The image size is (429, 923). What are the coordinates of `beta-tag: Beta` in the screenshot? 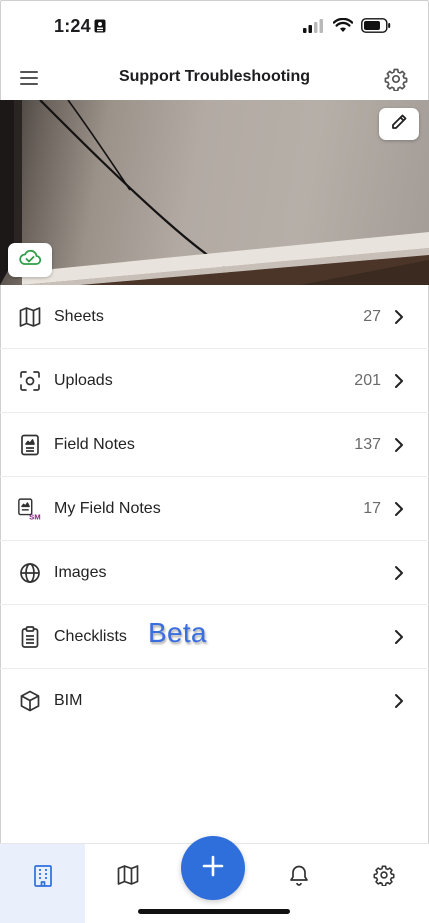 It's located at (177, 632).